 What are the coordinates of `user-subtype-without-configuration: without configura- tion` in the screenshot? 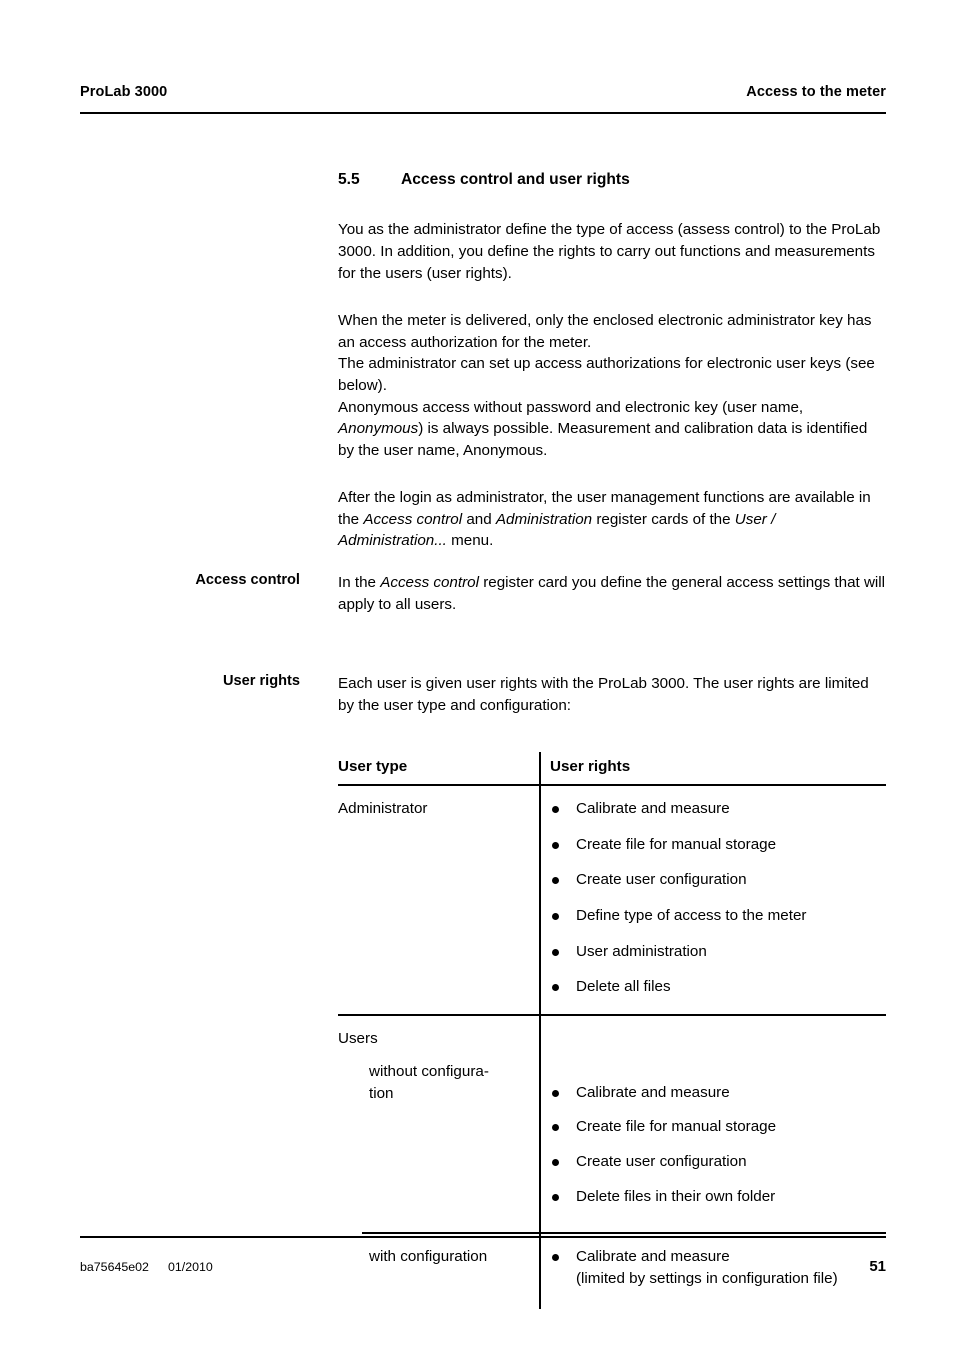 It's located at (433, 1076).